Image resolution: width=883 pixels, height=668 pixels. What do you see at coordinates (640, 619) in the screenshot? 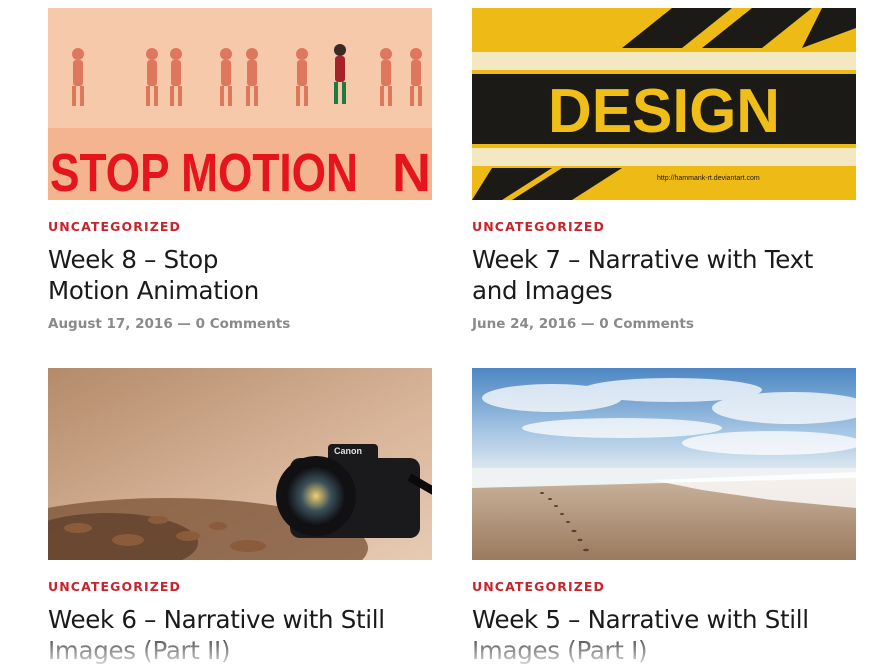
I see `title-line: Week 5 – Narrative with Still` at bounding box center [640, 619].